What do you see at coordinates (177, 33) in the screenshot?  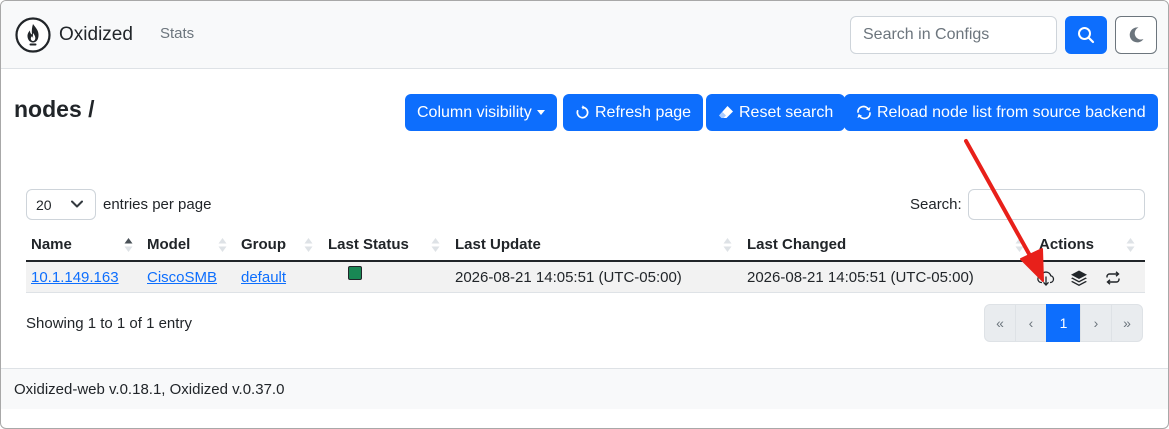 I see `nav-link-stats: Stats` at bounding box center [177, 33].